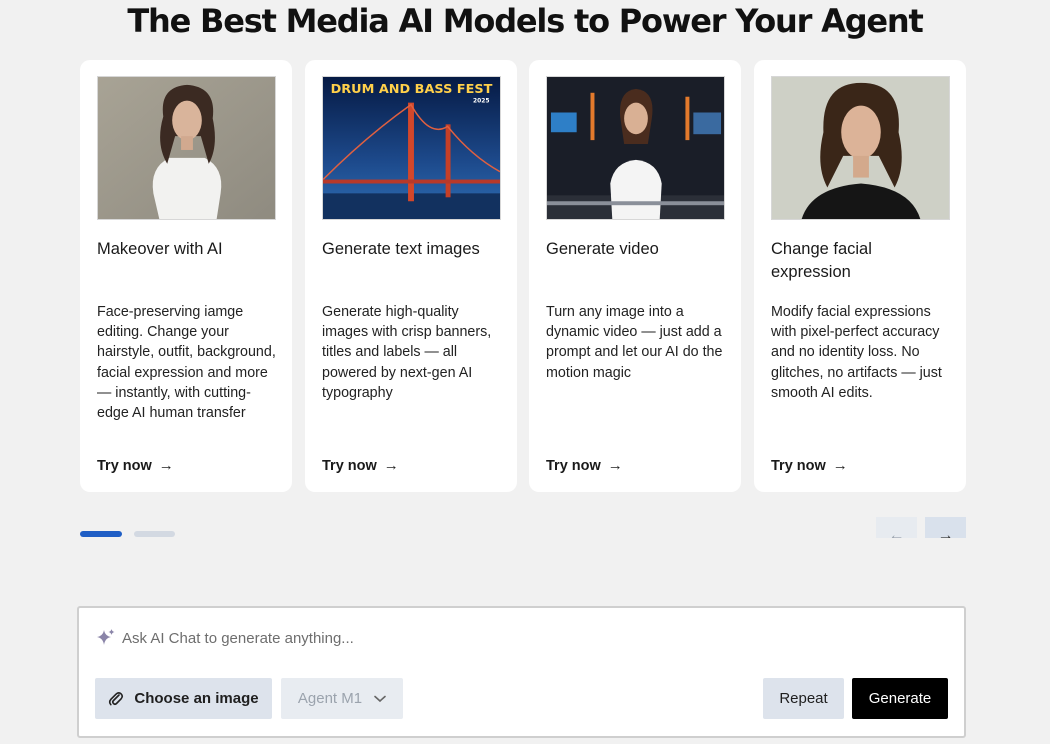 This screenshot has width=1050, height=744. I want to click on choose-image-label: Choose an image, so click(196, 698).